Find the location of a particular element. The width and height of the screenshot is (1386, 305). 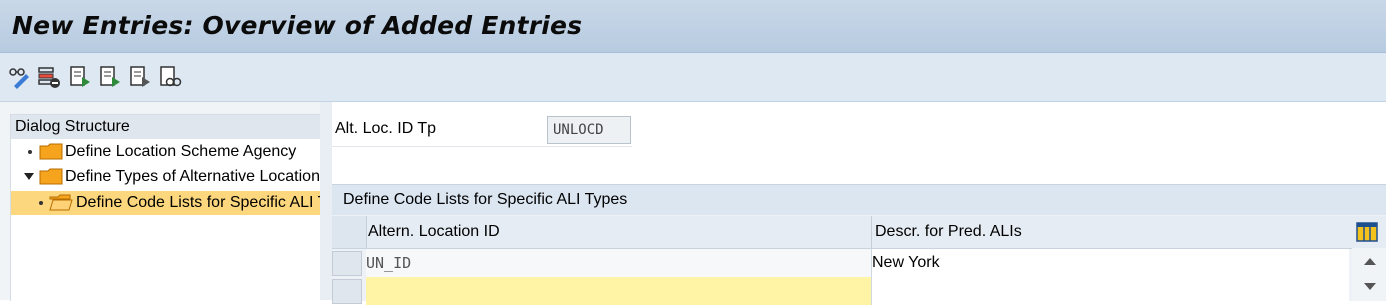

glasses-pencil-icon is located at coordinates (20, 77).